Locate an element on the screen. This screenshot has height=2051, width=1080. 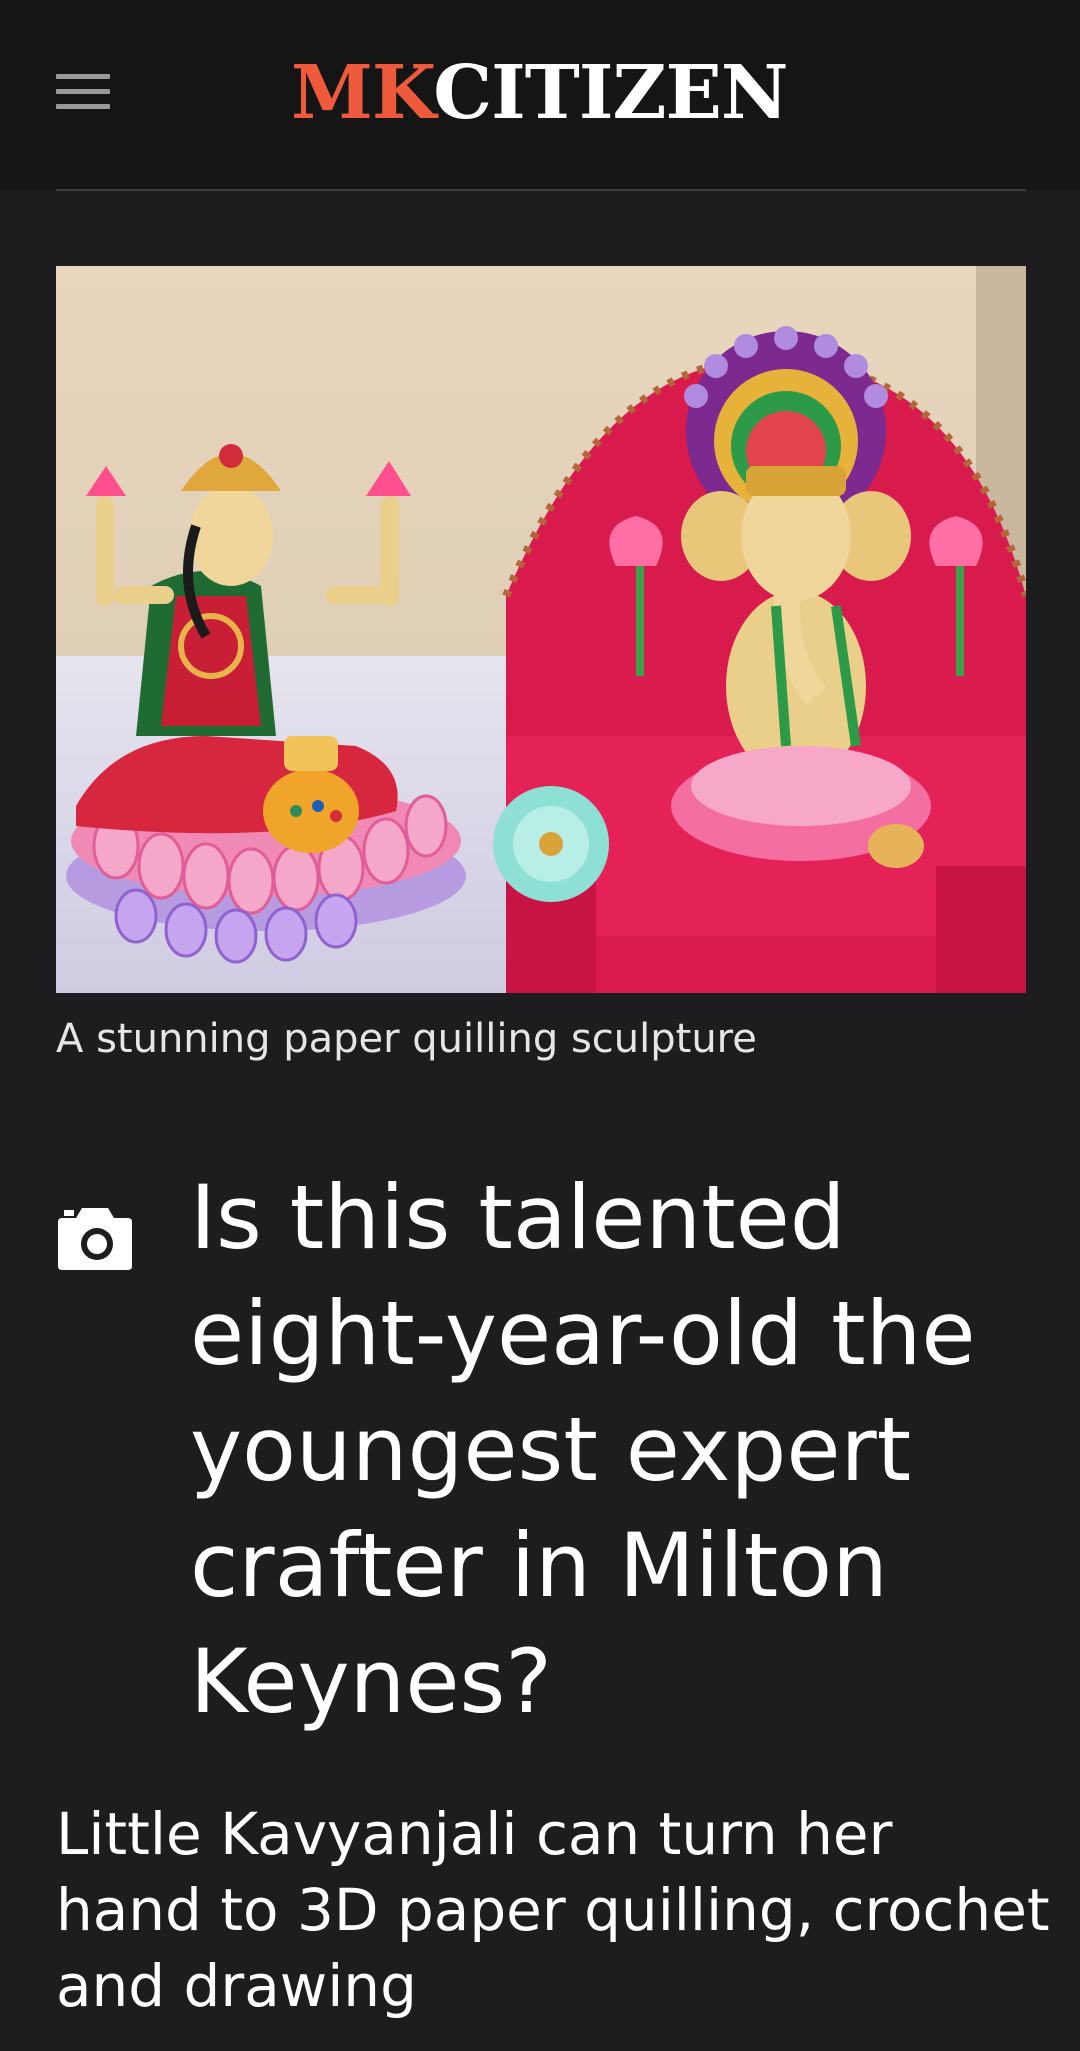
site-logo: MKCITIZEN is located at coordinates (540, 93).